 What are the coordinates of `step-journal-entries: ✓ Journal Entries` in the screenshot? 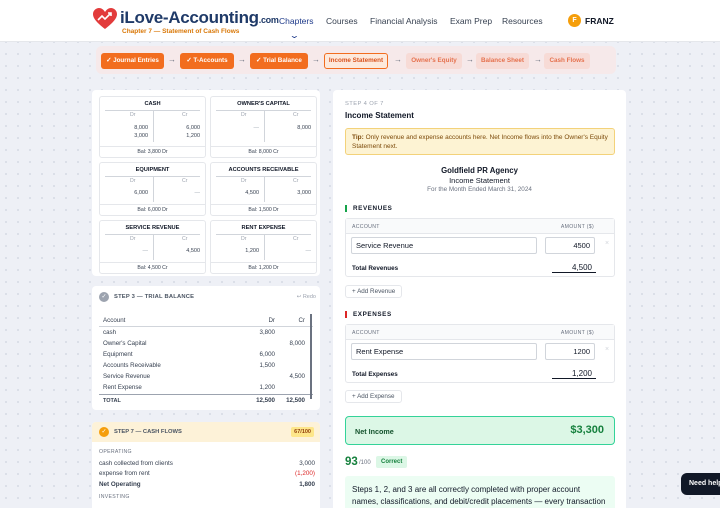 It's located at (132, 61).